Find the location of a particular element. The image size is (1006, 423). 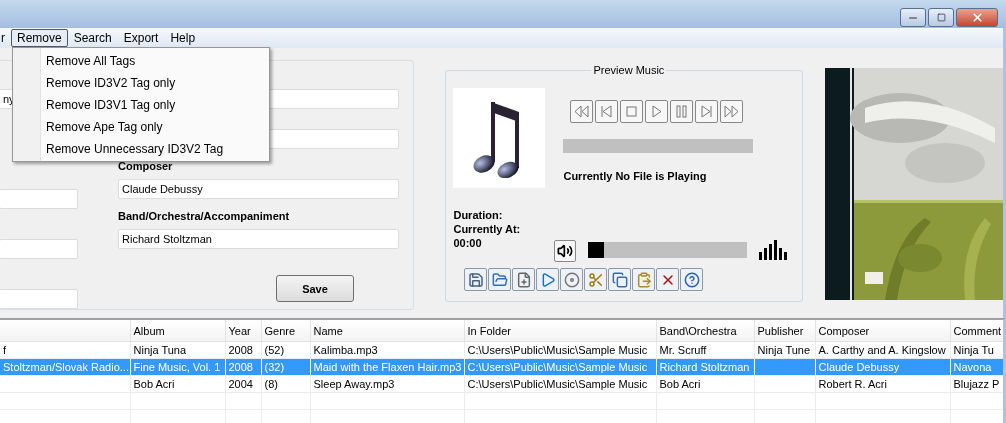

duration-label: Duration: is located at coordinates (478, 215).